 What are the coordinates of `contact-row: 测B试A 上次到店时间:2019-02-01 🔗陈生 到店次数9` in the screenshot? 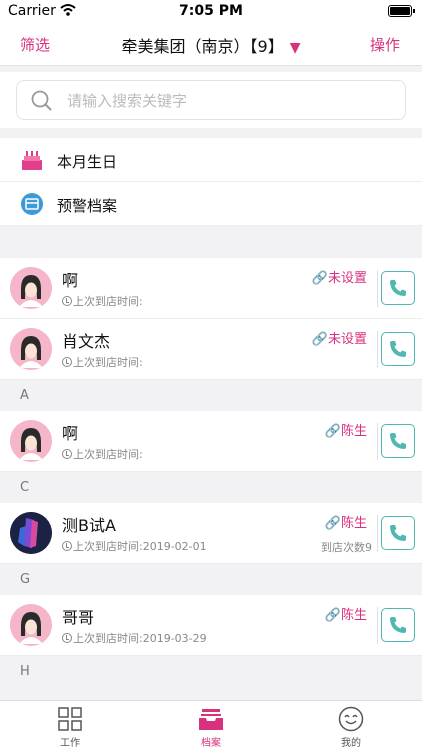 It's located at (211, 533).